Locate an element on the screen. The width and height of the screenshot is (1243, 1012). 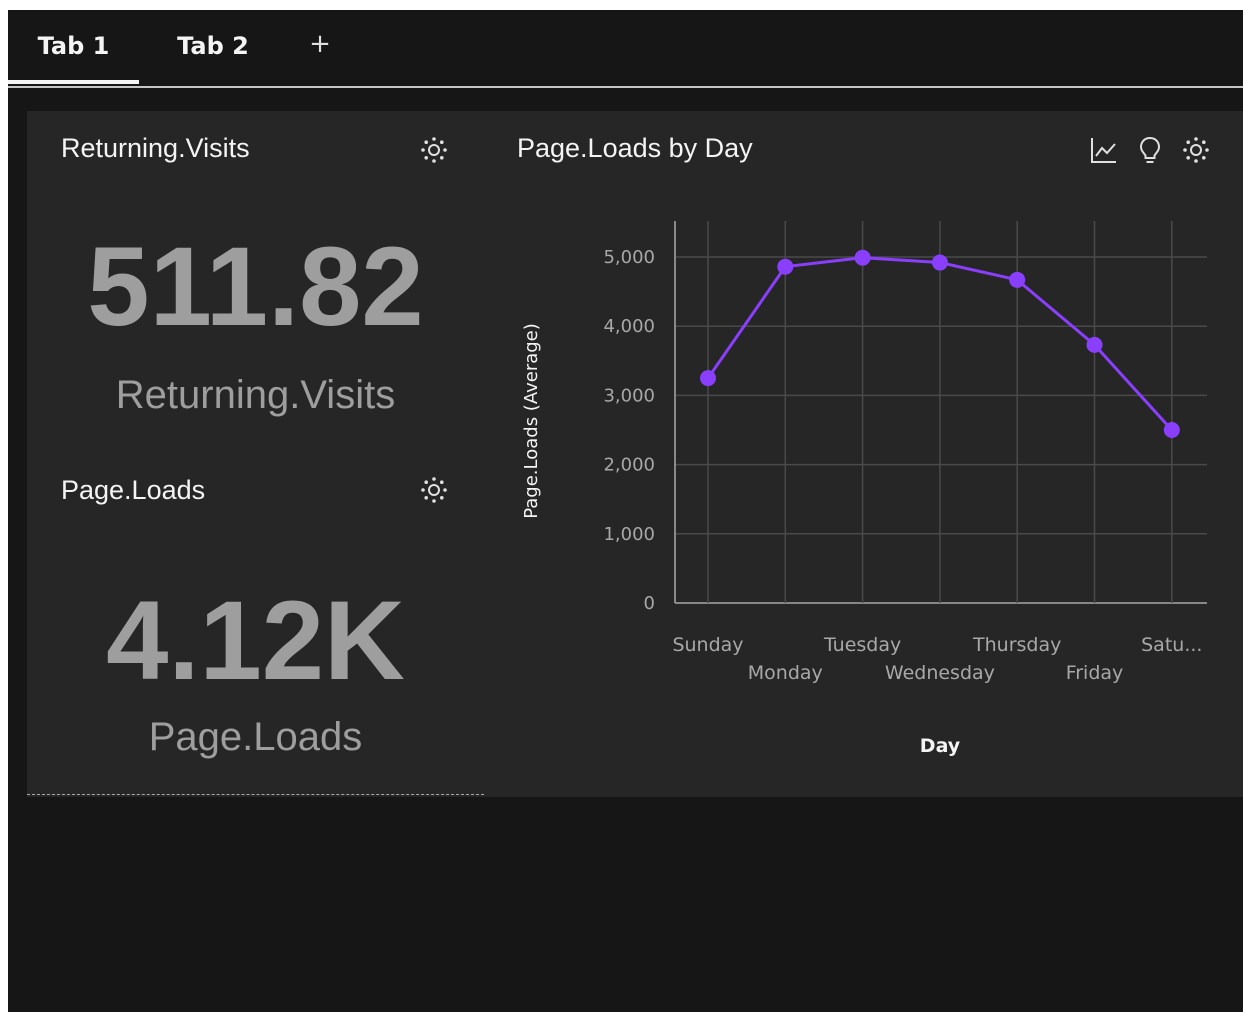
add-tab-button: + is located at coordinates (320, 44).